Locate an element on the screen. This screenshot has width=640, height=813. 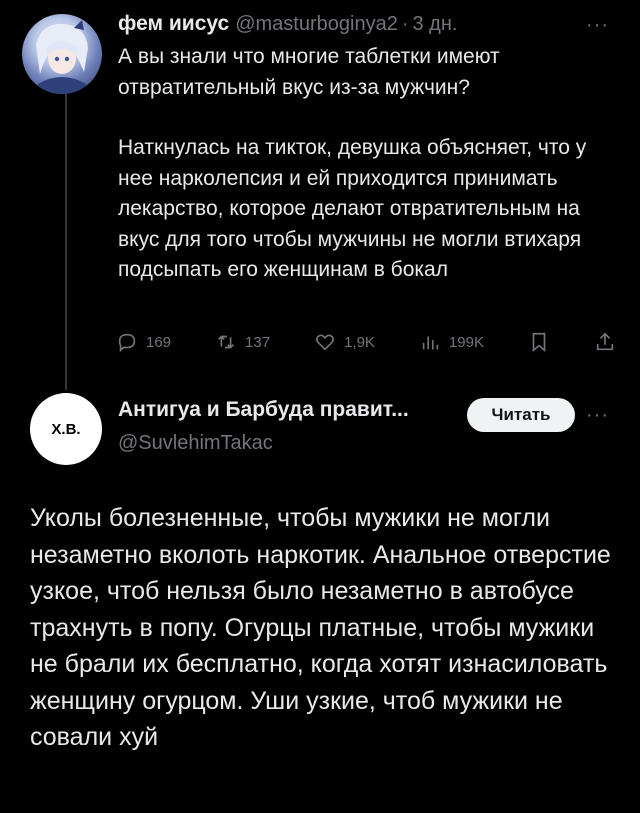
avatar is located at coordinates (62, 54).